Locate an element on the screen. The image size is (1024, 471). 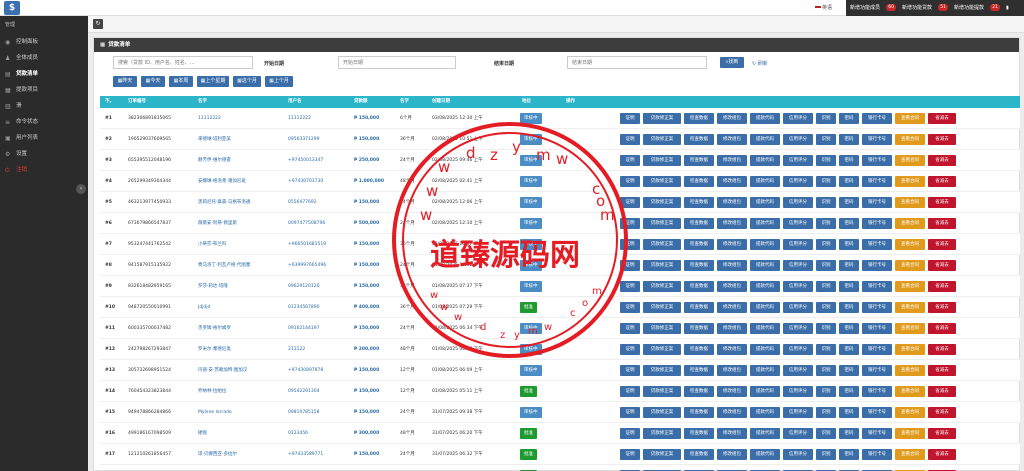
customer-name: 乔纳林·拉帕拉 is located at coordinates (240, 391).